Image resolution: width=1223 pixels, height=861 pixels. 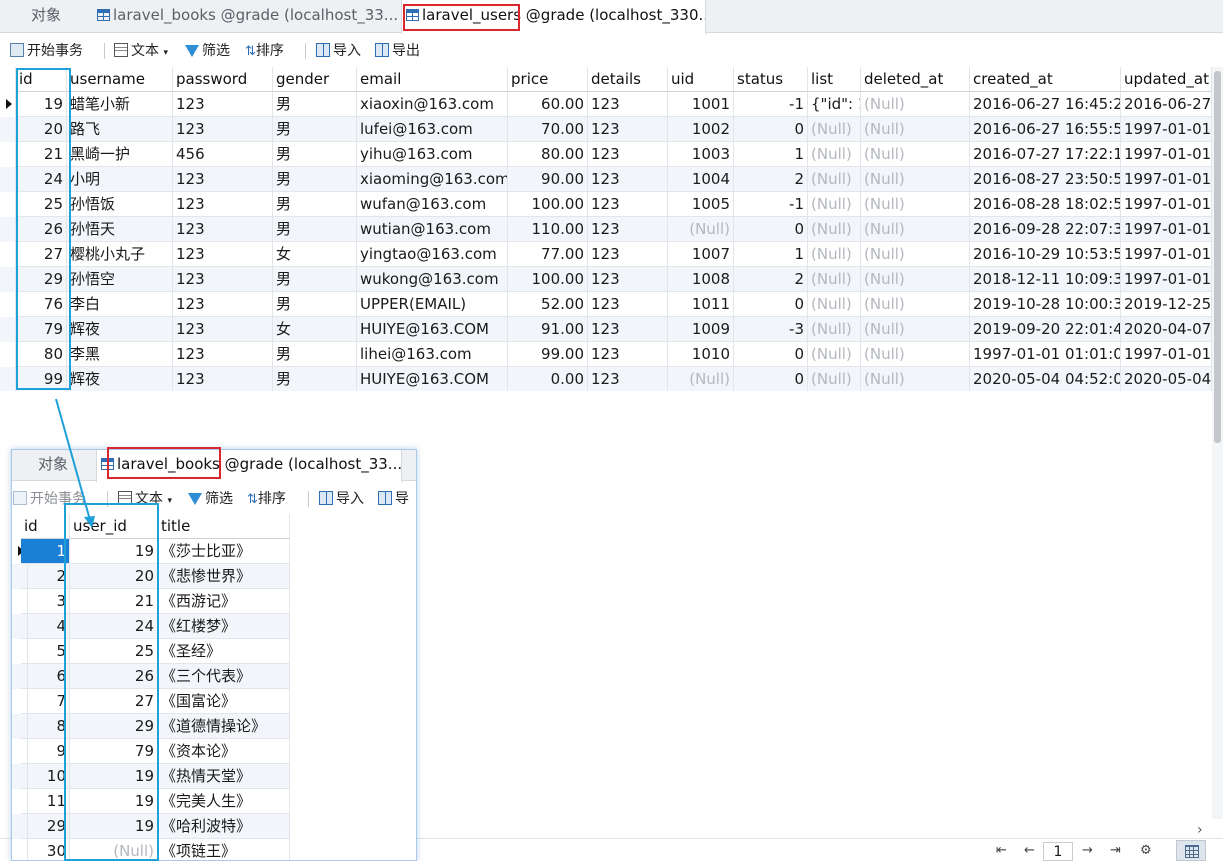 What do you see at coordinates (1045, 229) in the screenshot?
I see `cell-created-at: 2016-09-28 22:07:38` at bounding box center [1045, 229].